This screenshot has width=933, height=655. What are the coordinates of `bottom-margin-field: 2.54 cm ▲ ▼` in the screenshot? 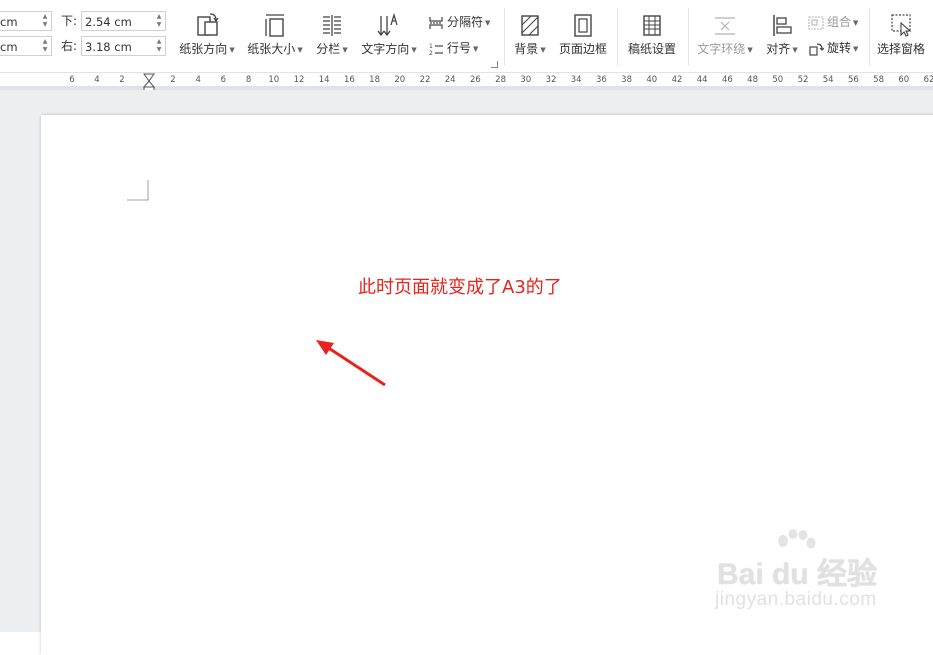 It's located at (123, 21).